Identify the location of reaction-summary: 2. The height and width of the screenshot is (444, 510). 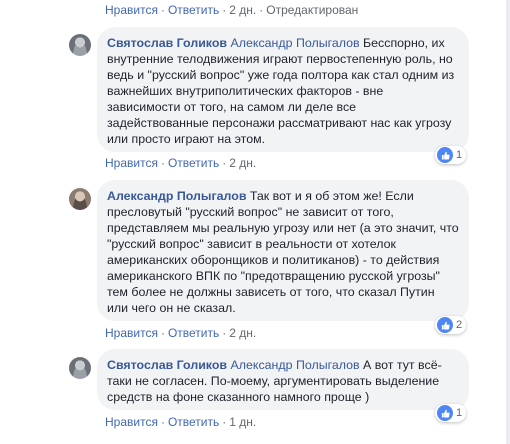
(451, 325).